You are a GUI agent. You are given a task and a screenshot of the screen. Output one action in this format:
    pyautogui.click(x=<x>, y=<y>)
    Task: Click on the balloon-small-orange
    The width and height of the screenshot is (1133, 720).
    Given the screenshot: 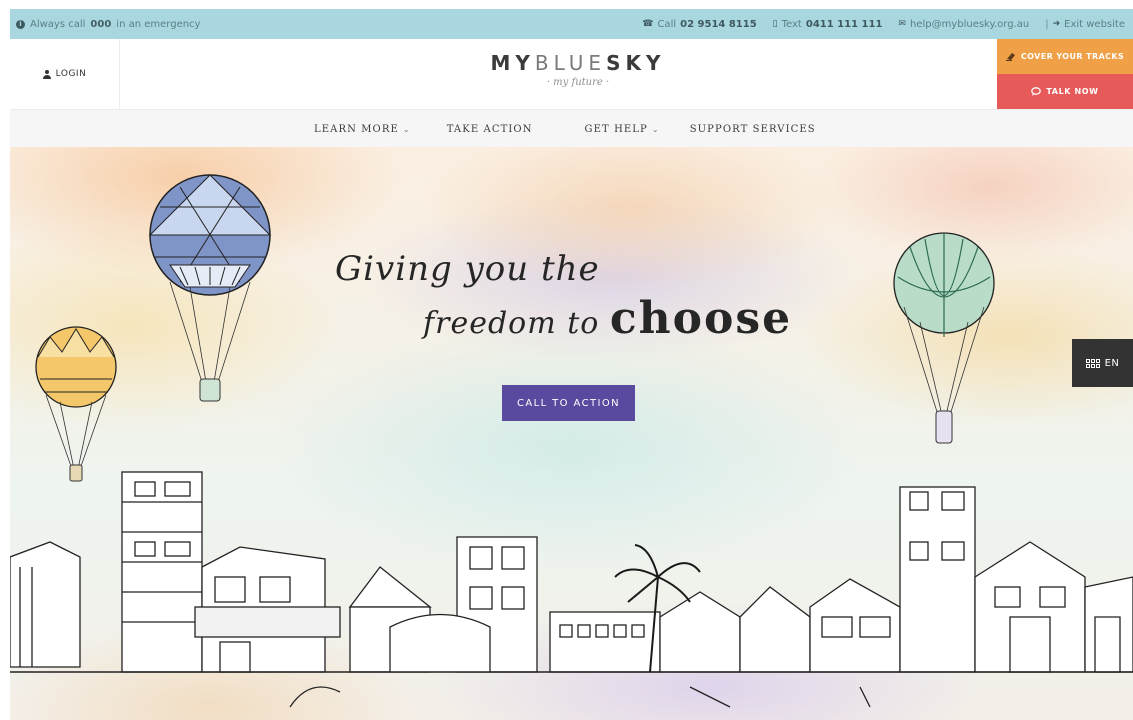 What is the action you would take?
    pyautogui.click(x=76, y=404)
    